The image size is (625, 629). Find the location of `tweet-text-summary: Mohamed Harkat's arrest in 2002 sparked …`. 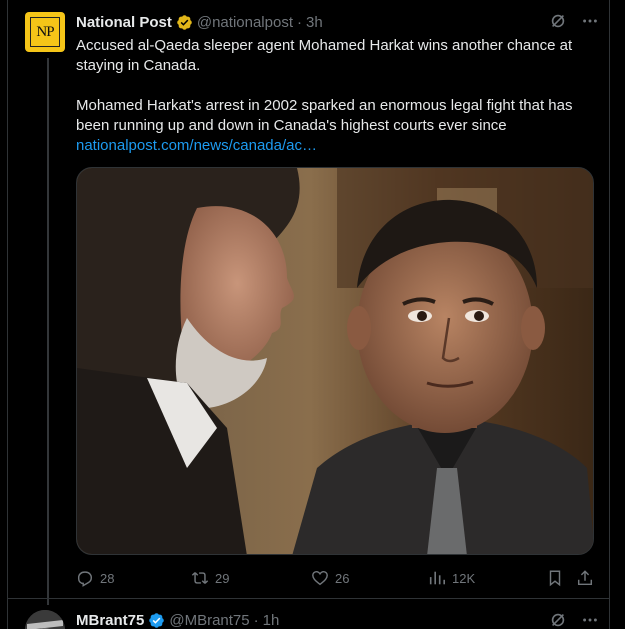

tweet-text-summary: Mohamed Harkat's arrest in 2002 sparked … is located at coordinates (324, 115).